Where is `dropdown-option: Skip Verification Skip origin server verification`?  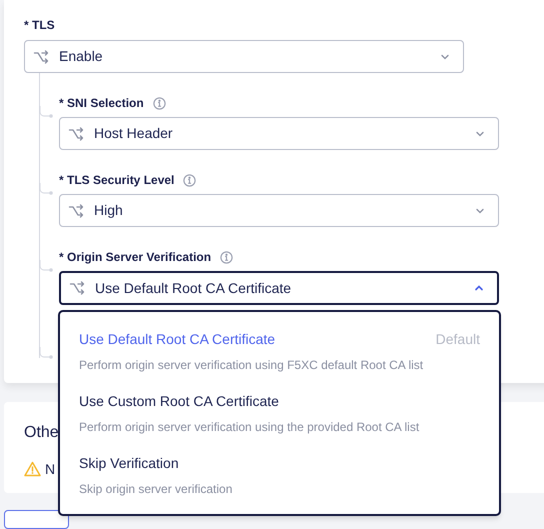
dropdown-option: Skip Verification Skip origin server verification is located at coordinates (279, 475).